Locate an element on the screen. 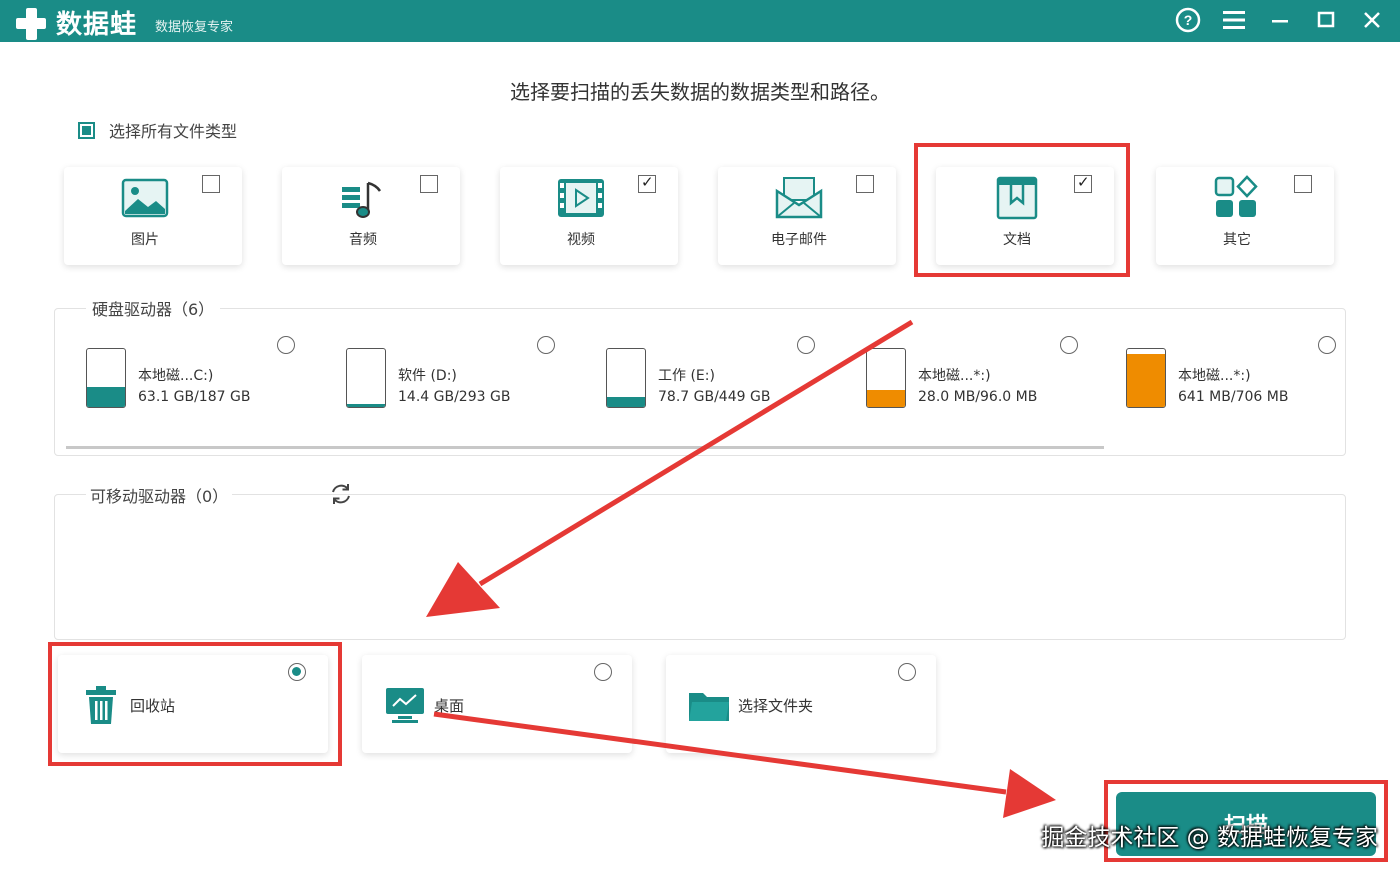 The image size is (1400, 872). type-card-image: 图片 is located at coordinates (153, 216).